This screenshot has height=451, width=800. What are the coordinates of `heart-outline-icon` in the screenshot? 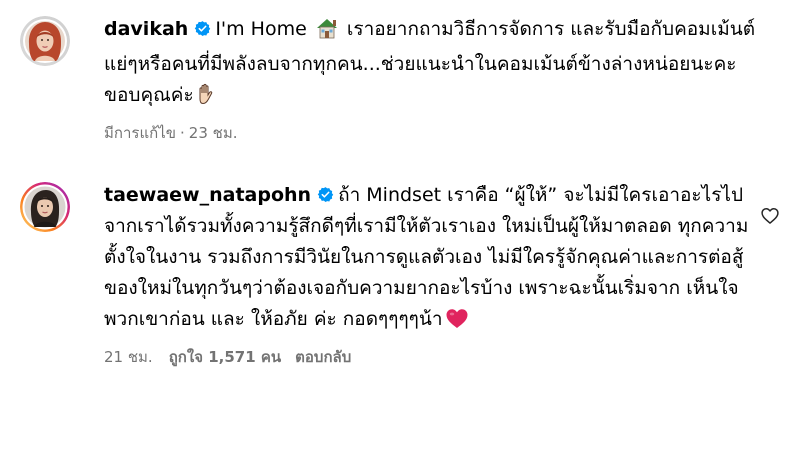 It's located at (770, 216).